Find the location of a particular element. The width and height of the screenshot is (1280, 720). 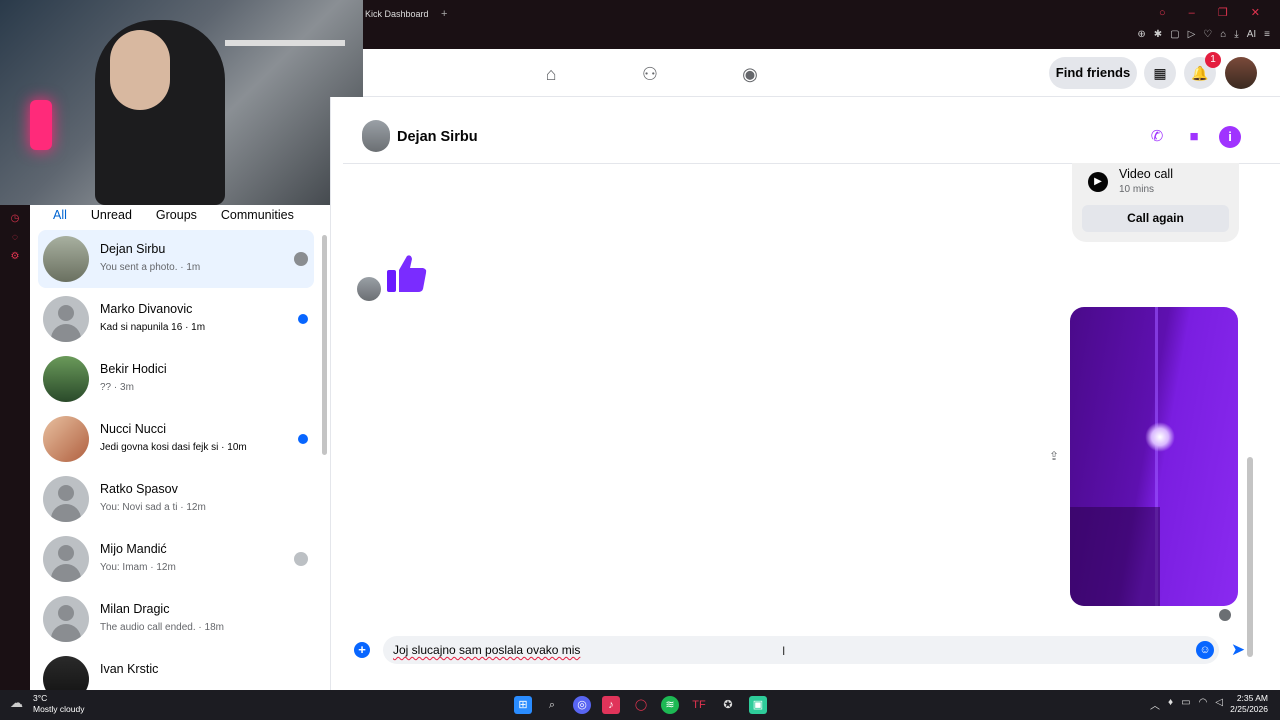

ai-button: AI is located at coordinates (1251, 34).